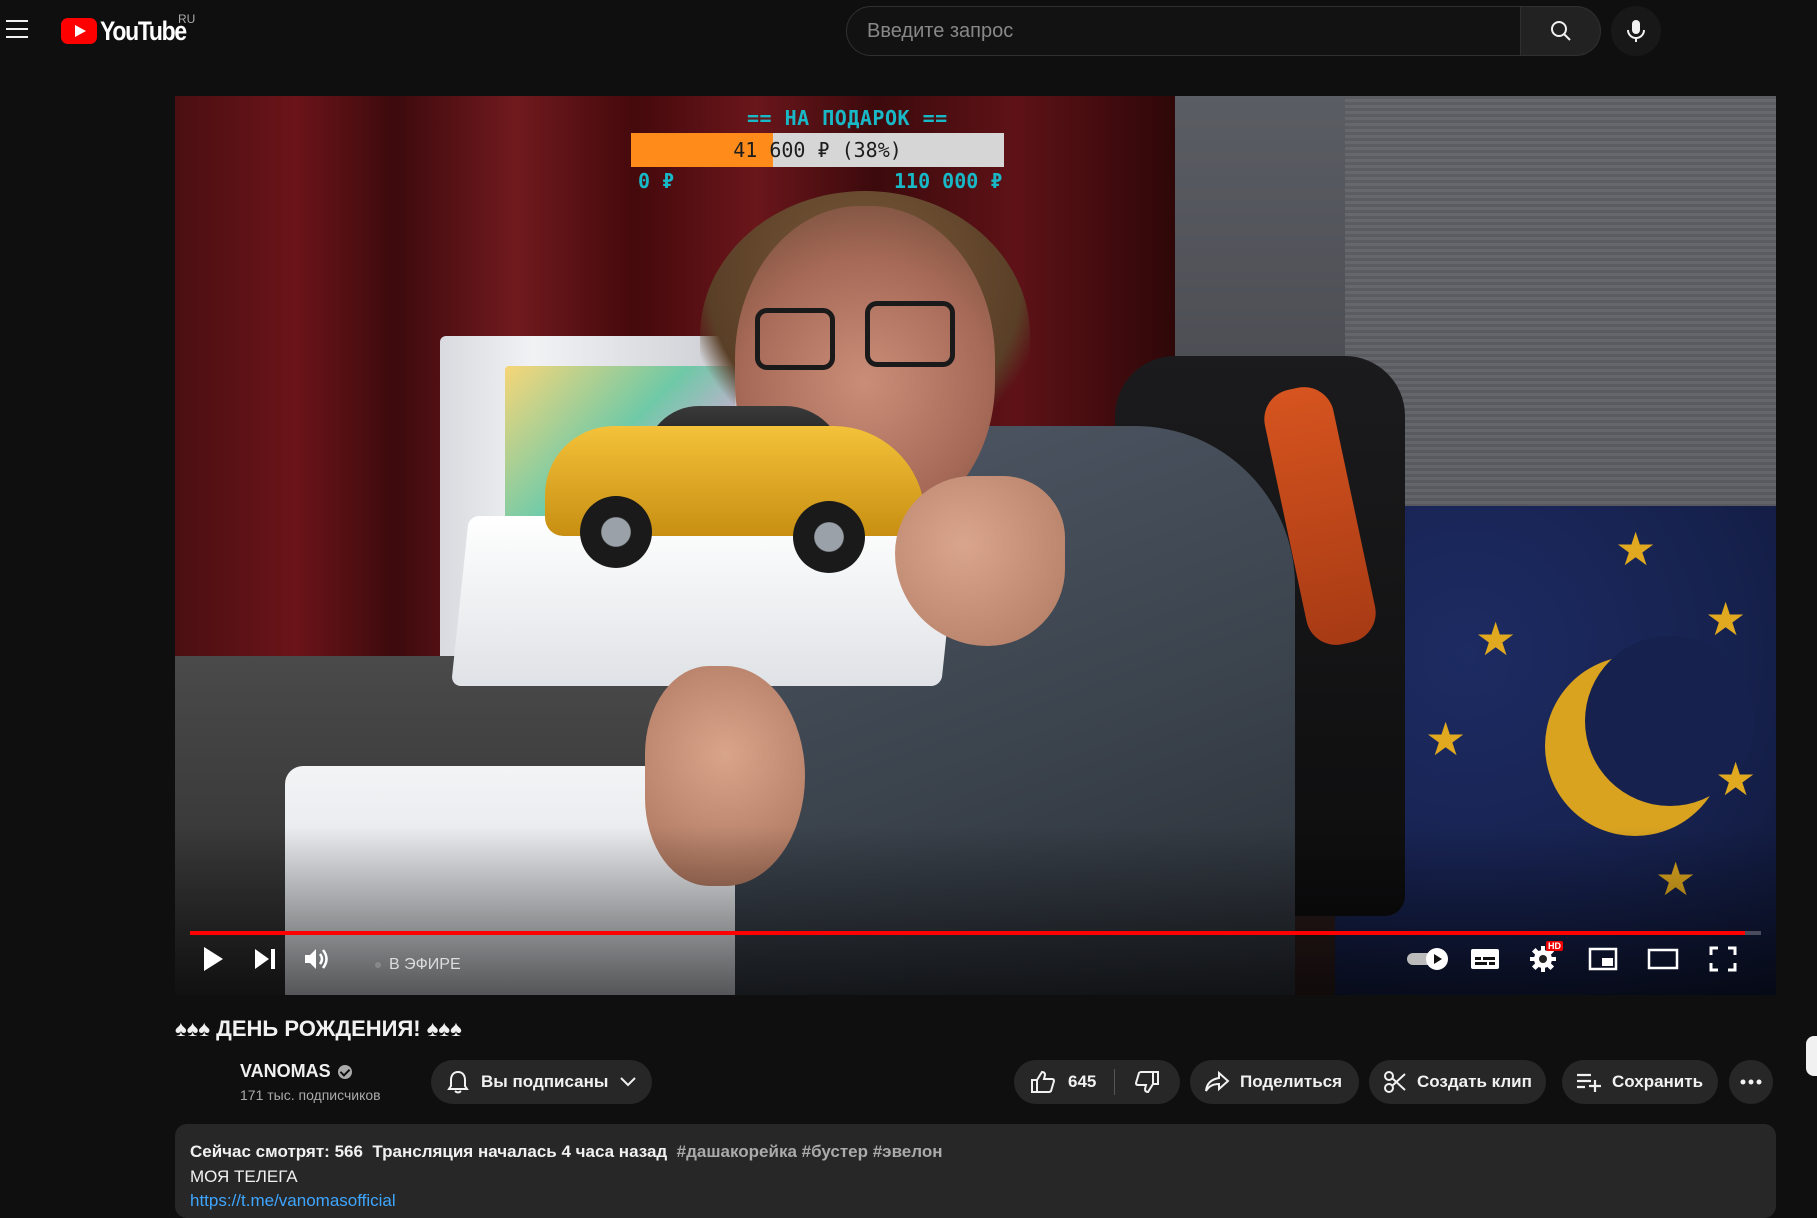 This screenshot has width=1817, height=1218. I want to click on voice-search-button, so click(1636, 31).